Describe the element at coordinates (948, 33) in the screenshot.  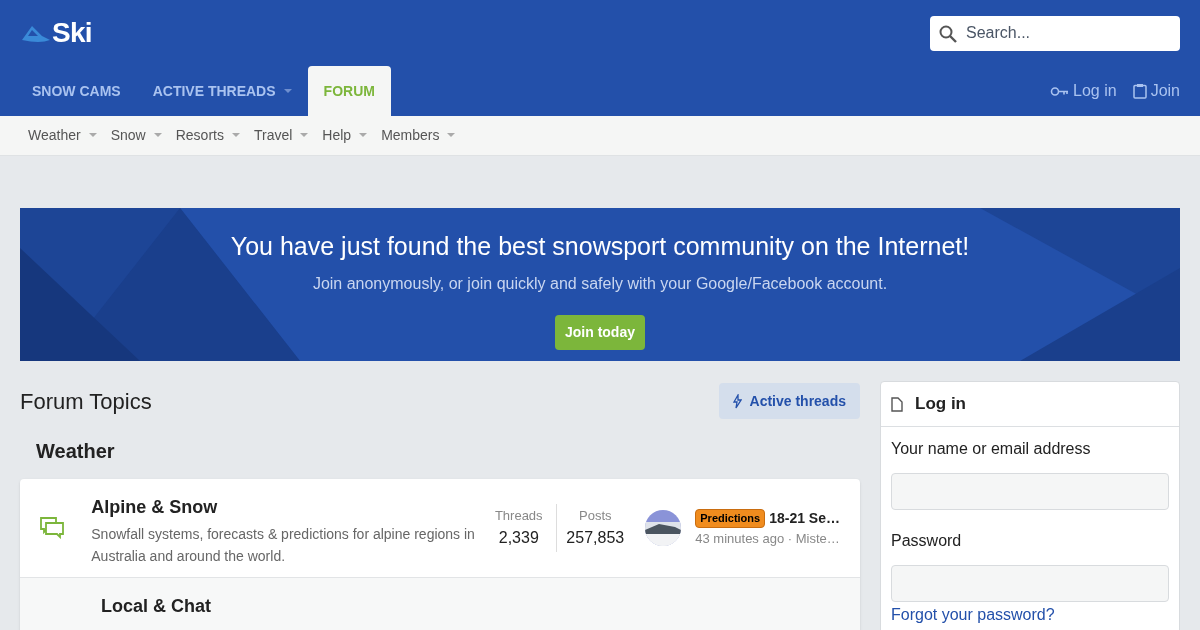
I see `search-icon` at that location.